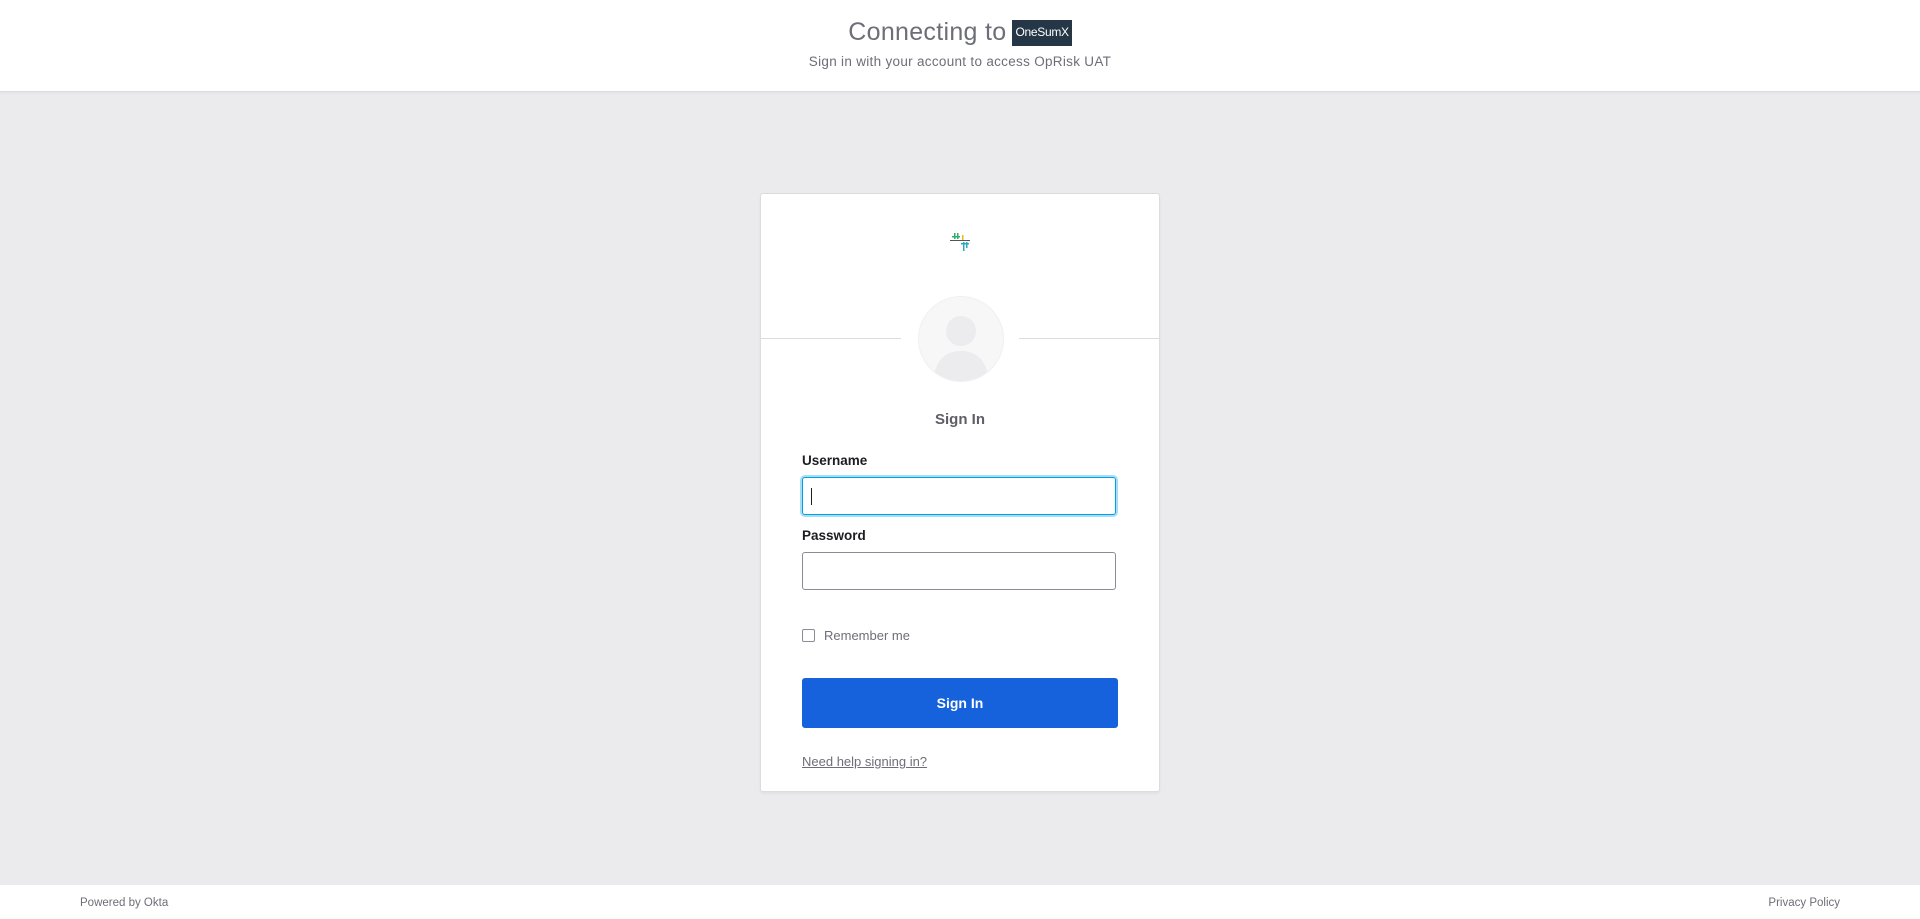  What do you see at coordinates (124, 903) in the screenshot?
I see `powered-by-text: Powered by Okta` at bounding box center [124, 903].